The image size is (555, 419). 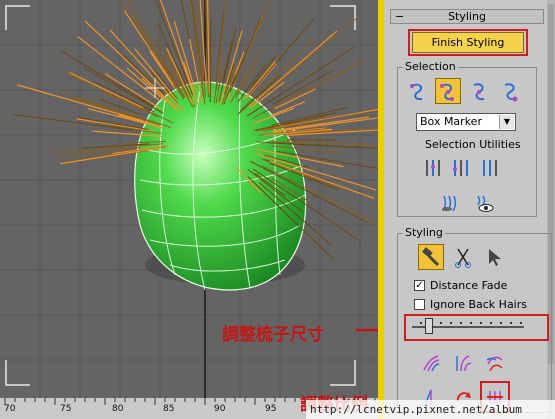 What do you see at coordinates (430, 66) in the screenshot?
I see `selection-group-label: Selection` at bounding box center [430, 66].